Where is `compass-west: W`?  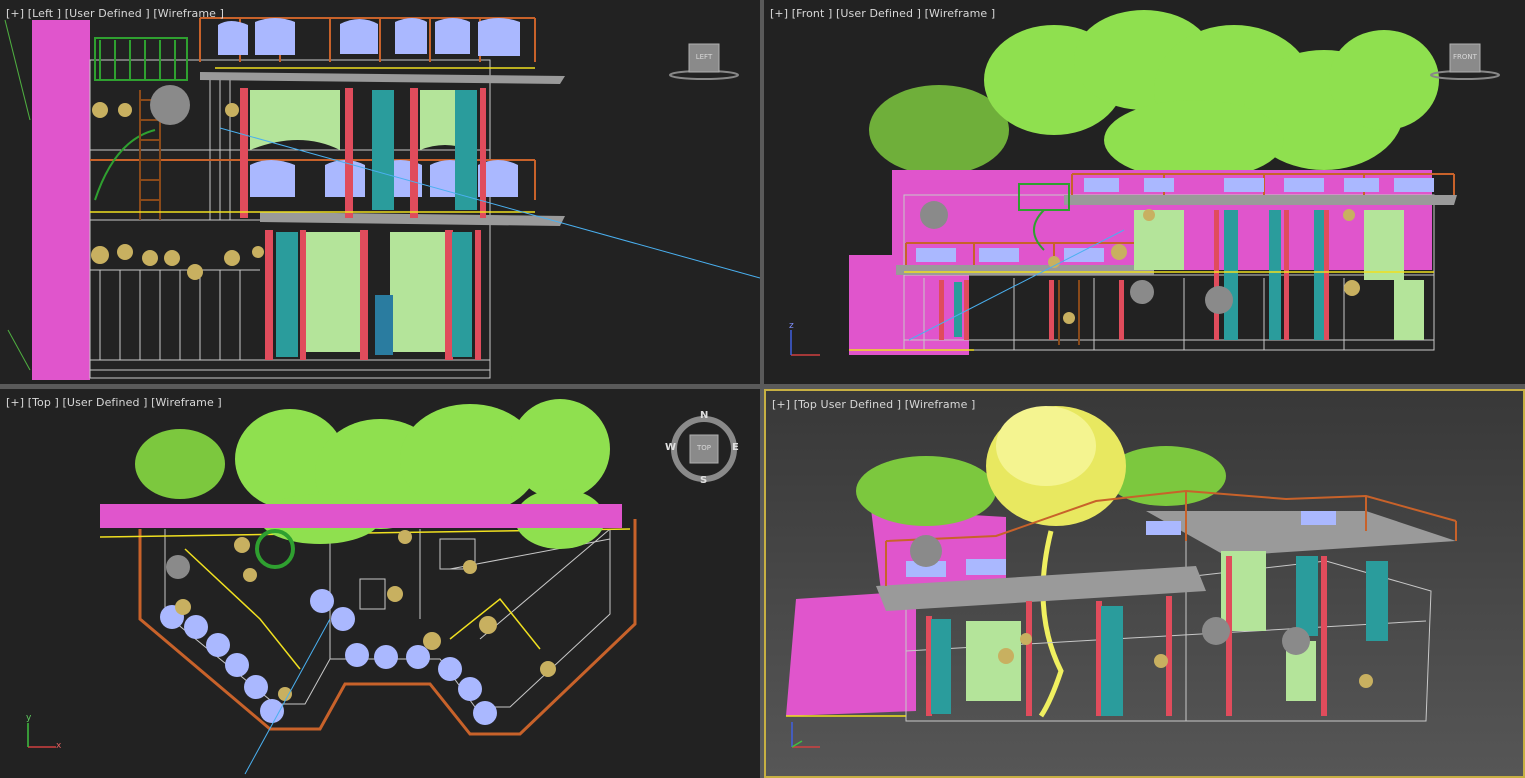 compass-west: W is located at coordinates (671, 447).